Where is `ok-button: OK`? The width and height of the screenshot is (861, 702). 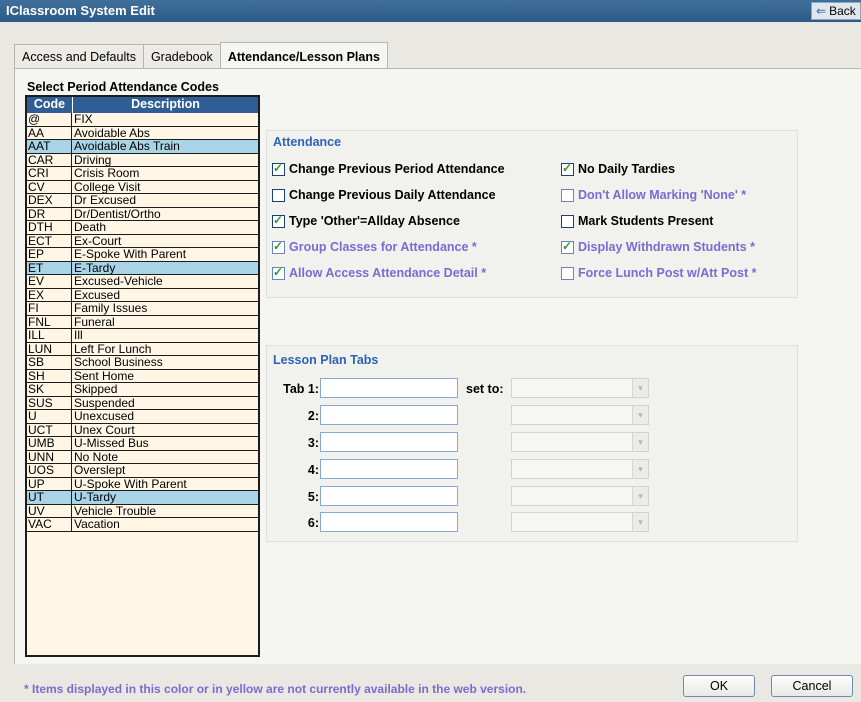
ok-button: OK is located at coordinates (719, 686).